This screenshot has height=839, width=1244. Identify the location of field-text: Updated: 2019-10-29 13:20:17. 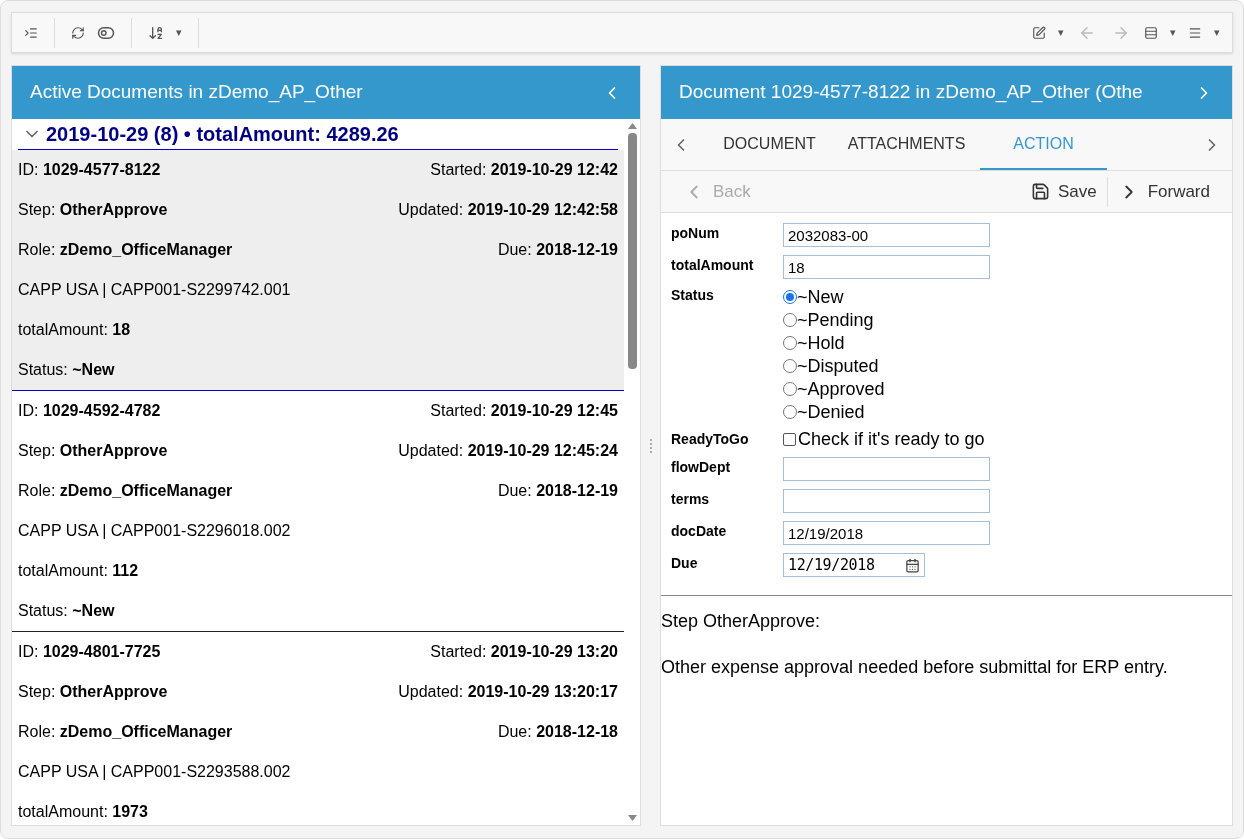
(508, 692).